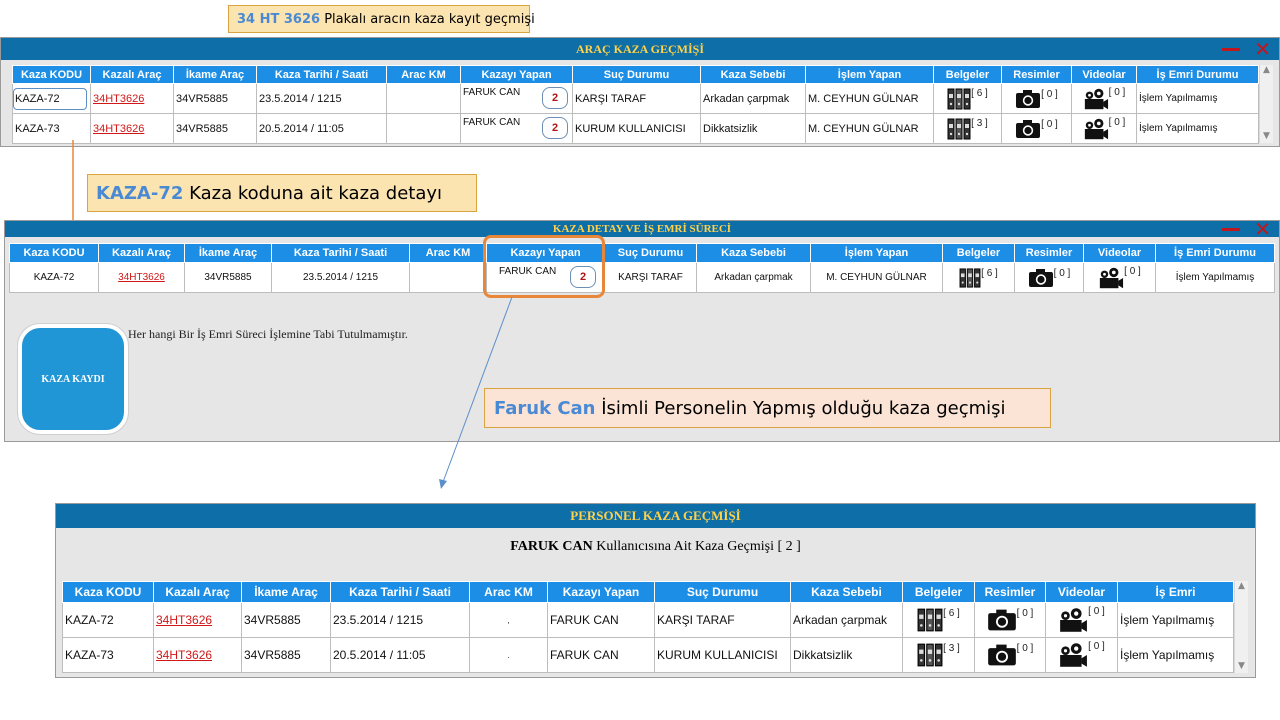 This screenshot has width=1280, height=720. I want to click on column-header: İş Emri, so click(1175, 592).